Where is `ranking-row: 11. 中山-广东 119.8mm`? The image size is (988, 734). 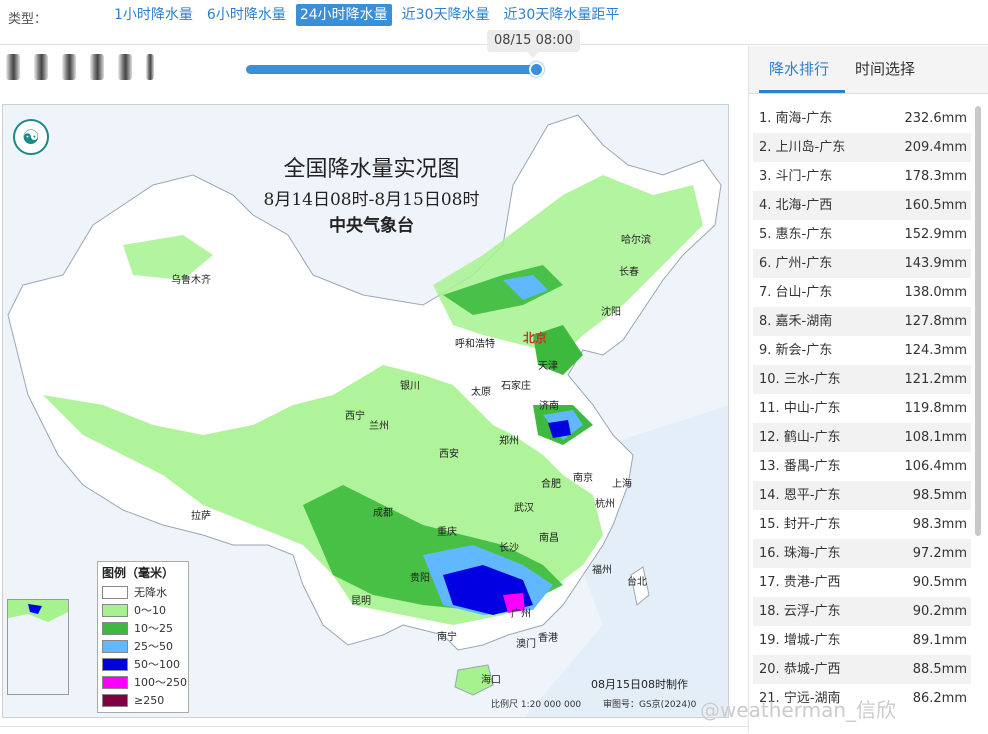 ranking-row: 11. 中山-广东 119.8mm is located at coordinates (862, 408).